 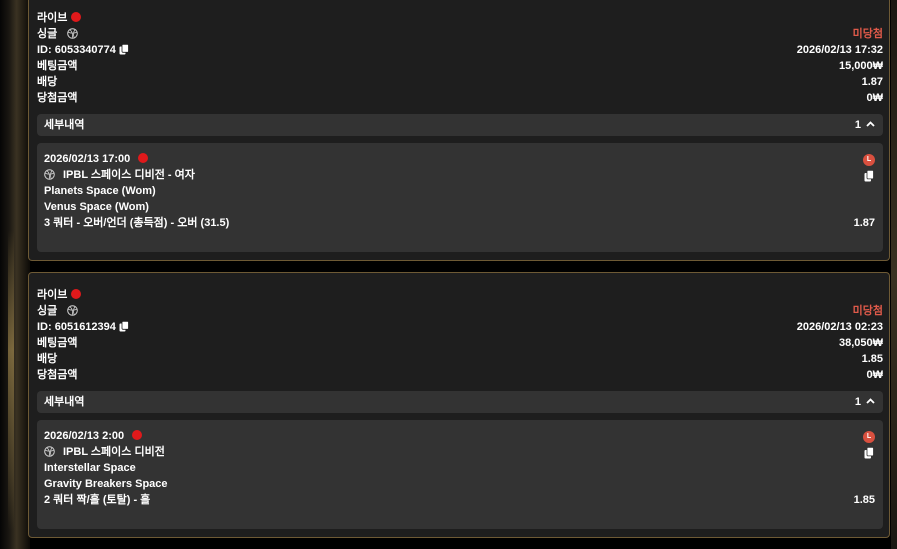 I want to click on selection-odds: 1.87, so click(x=864, y=223).